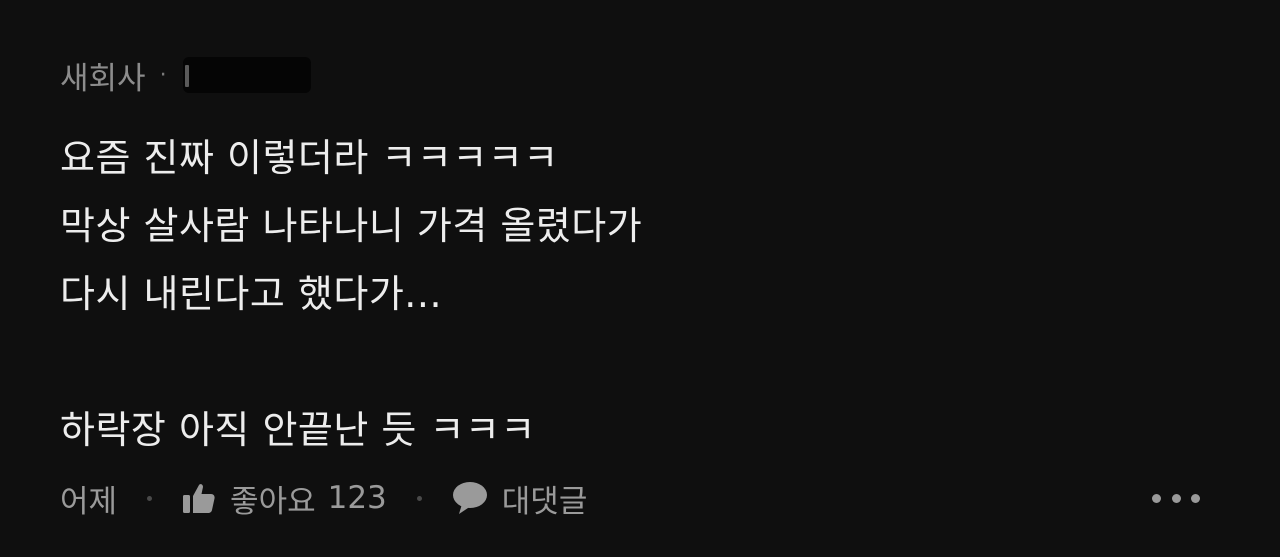  I want to click on reply-button: 대댓글, so click(520, 498).